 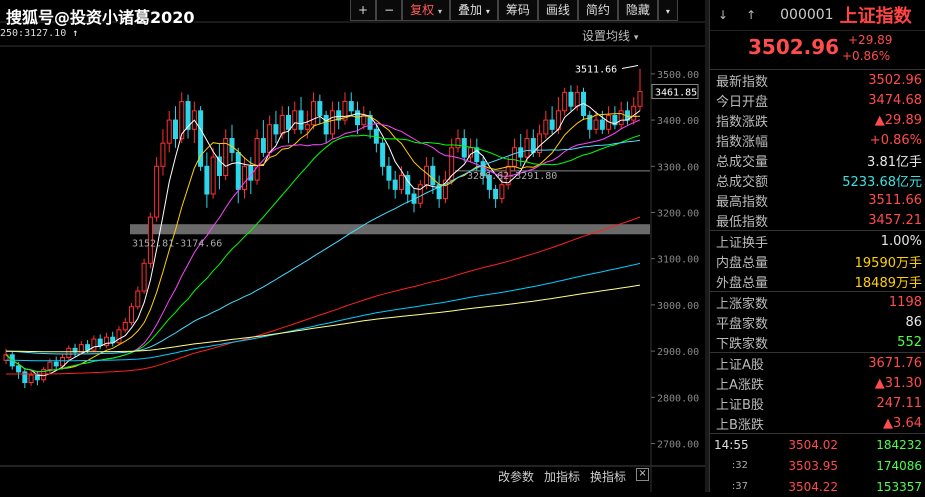 I want to click on stat-value: 247.11, so click(x=899, y=403).